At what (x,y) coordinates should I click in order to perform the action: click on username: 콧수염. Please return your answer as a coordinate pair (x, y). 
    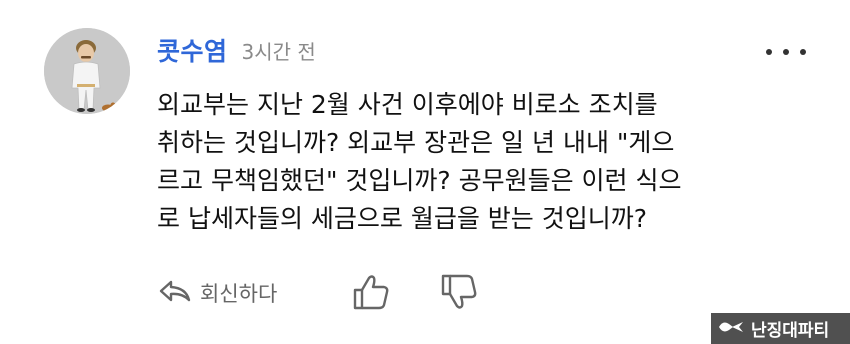
    Looking at the image, I should click on (192, 50).